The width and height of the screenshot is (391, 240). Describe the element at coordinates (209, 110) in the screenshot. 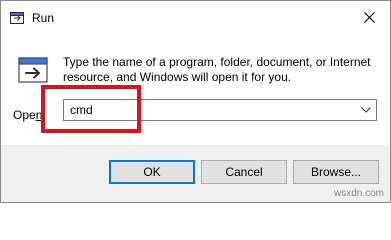

I see `open-input` at that location.